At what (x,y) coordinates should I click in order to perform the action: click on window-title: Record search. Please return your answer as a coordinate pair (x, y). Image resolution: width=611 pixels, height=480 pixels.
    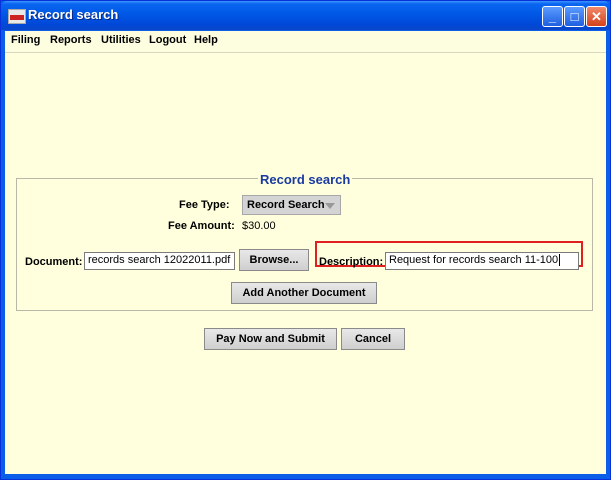
    Looking at the image, I should click on (73, 14).